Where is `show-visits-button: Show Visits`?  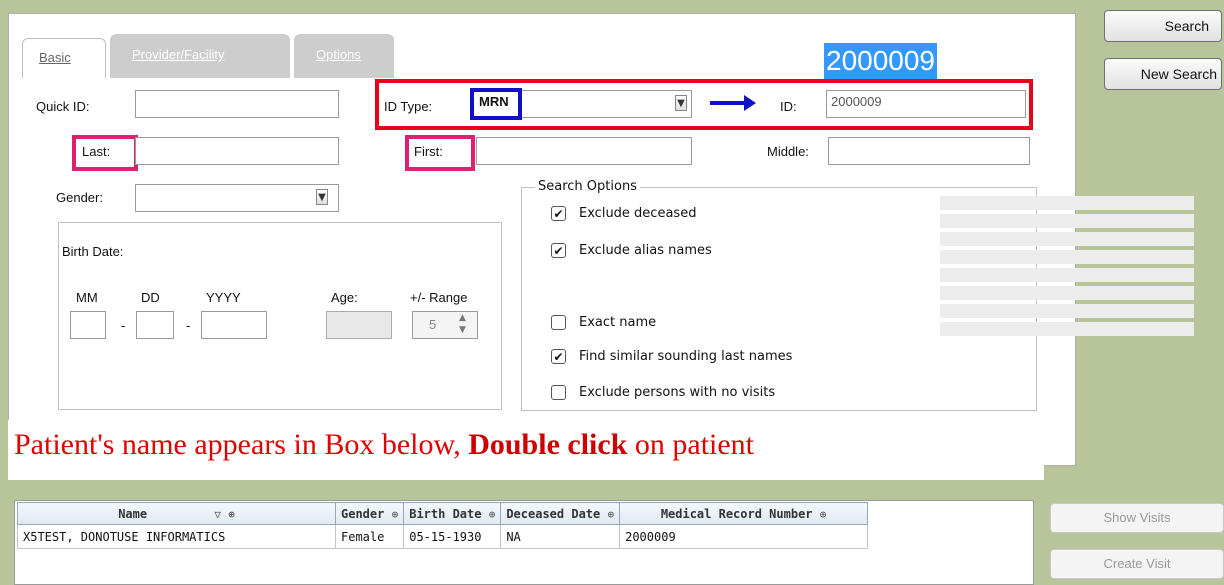
show-visits-button: Show Visits is located at coordinates (1137, 518).